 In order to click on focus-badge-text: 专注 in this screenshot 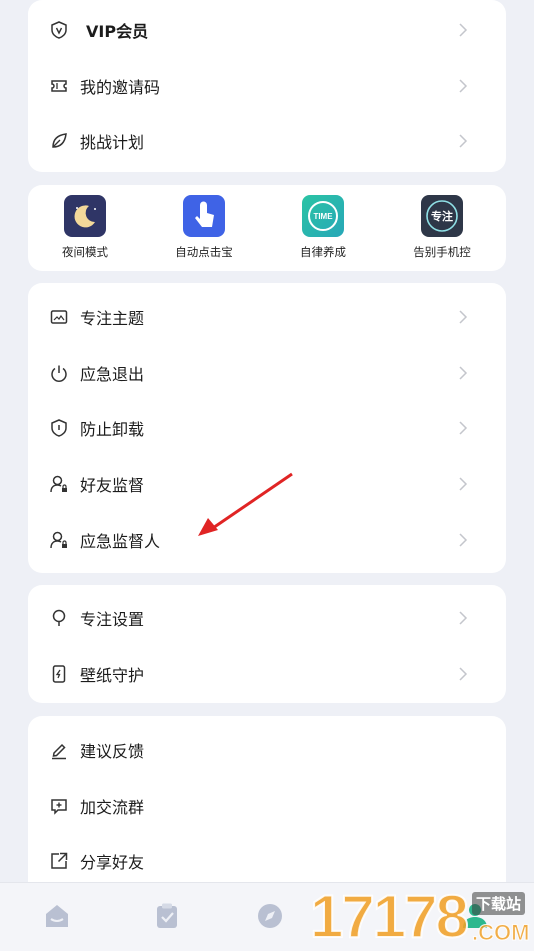, I will do `click(442, 216)`.